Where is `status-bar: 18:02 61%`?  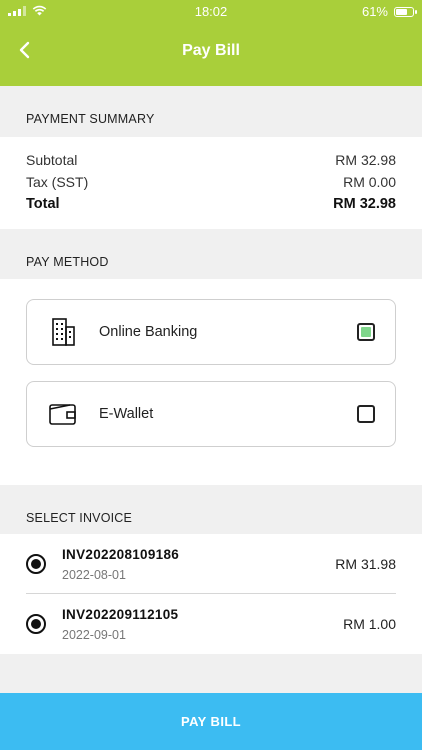 status-bar: 18:02 61% is located at coordinates (211, 11).